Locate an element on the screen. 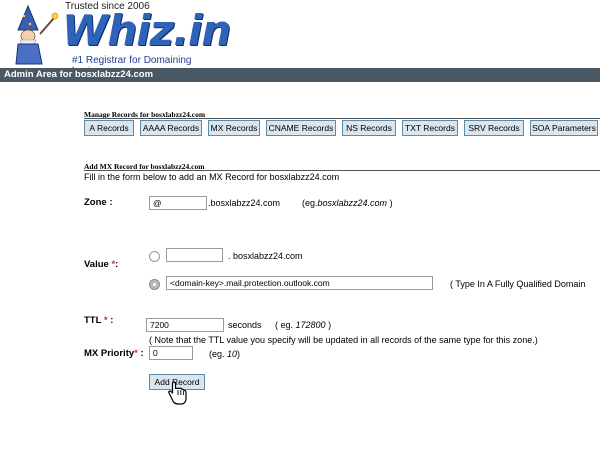 This screenshot has width=600, height=450. ttl-input: 7200 is located at coordinates (185, 325).